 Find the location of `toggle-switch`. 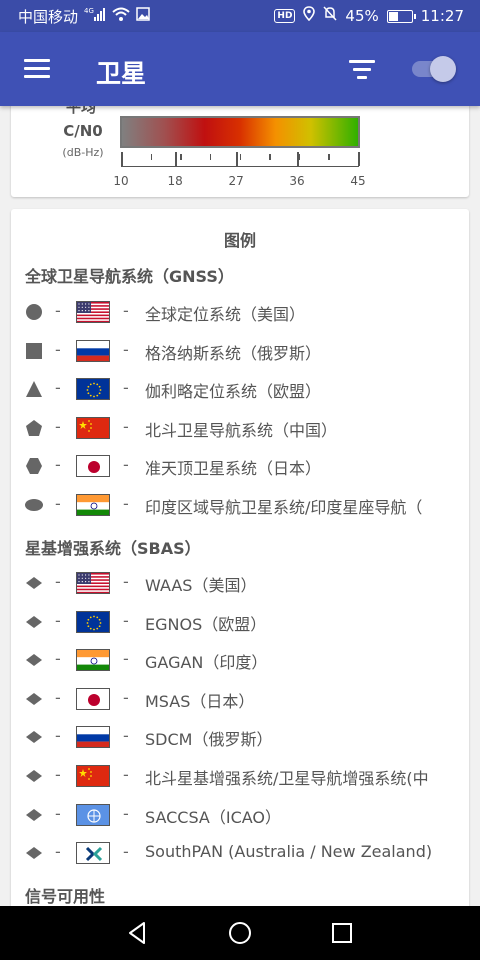

toggle-switch is located at coordinates (433, 69).